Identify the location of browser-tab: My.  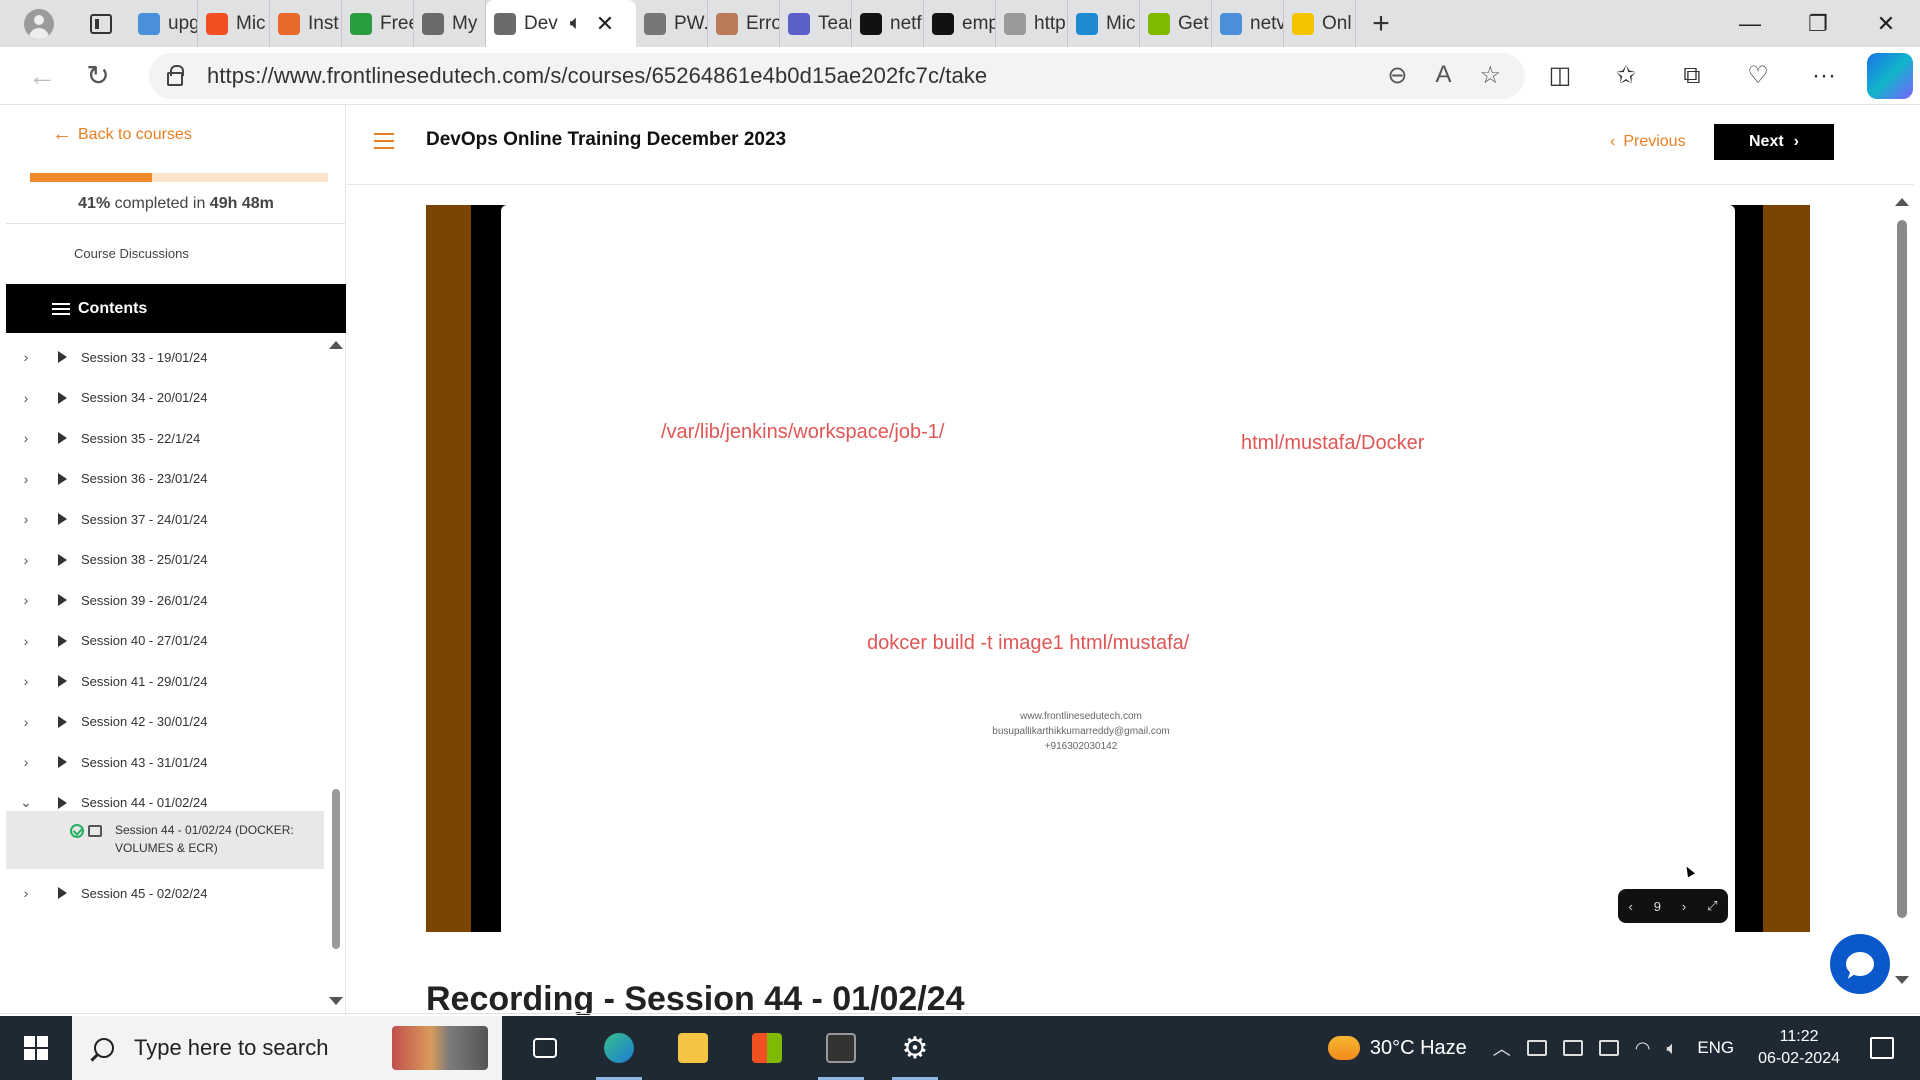
(450, 23).